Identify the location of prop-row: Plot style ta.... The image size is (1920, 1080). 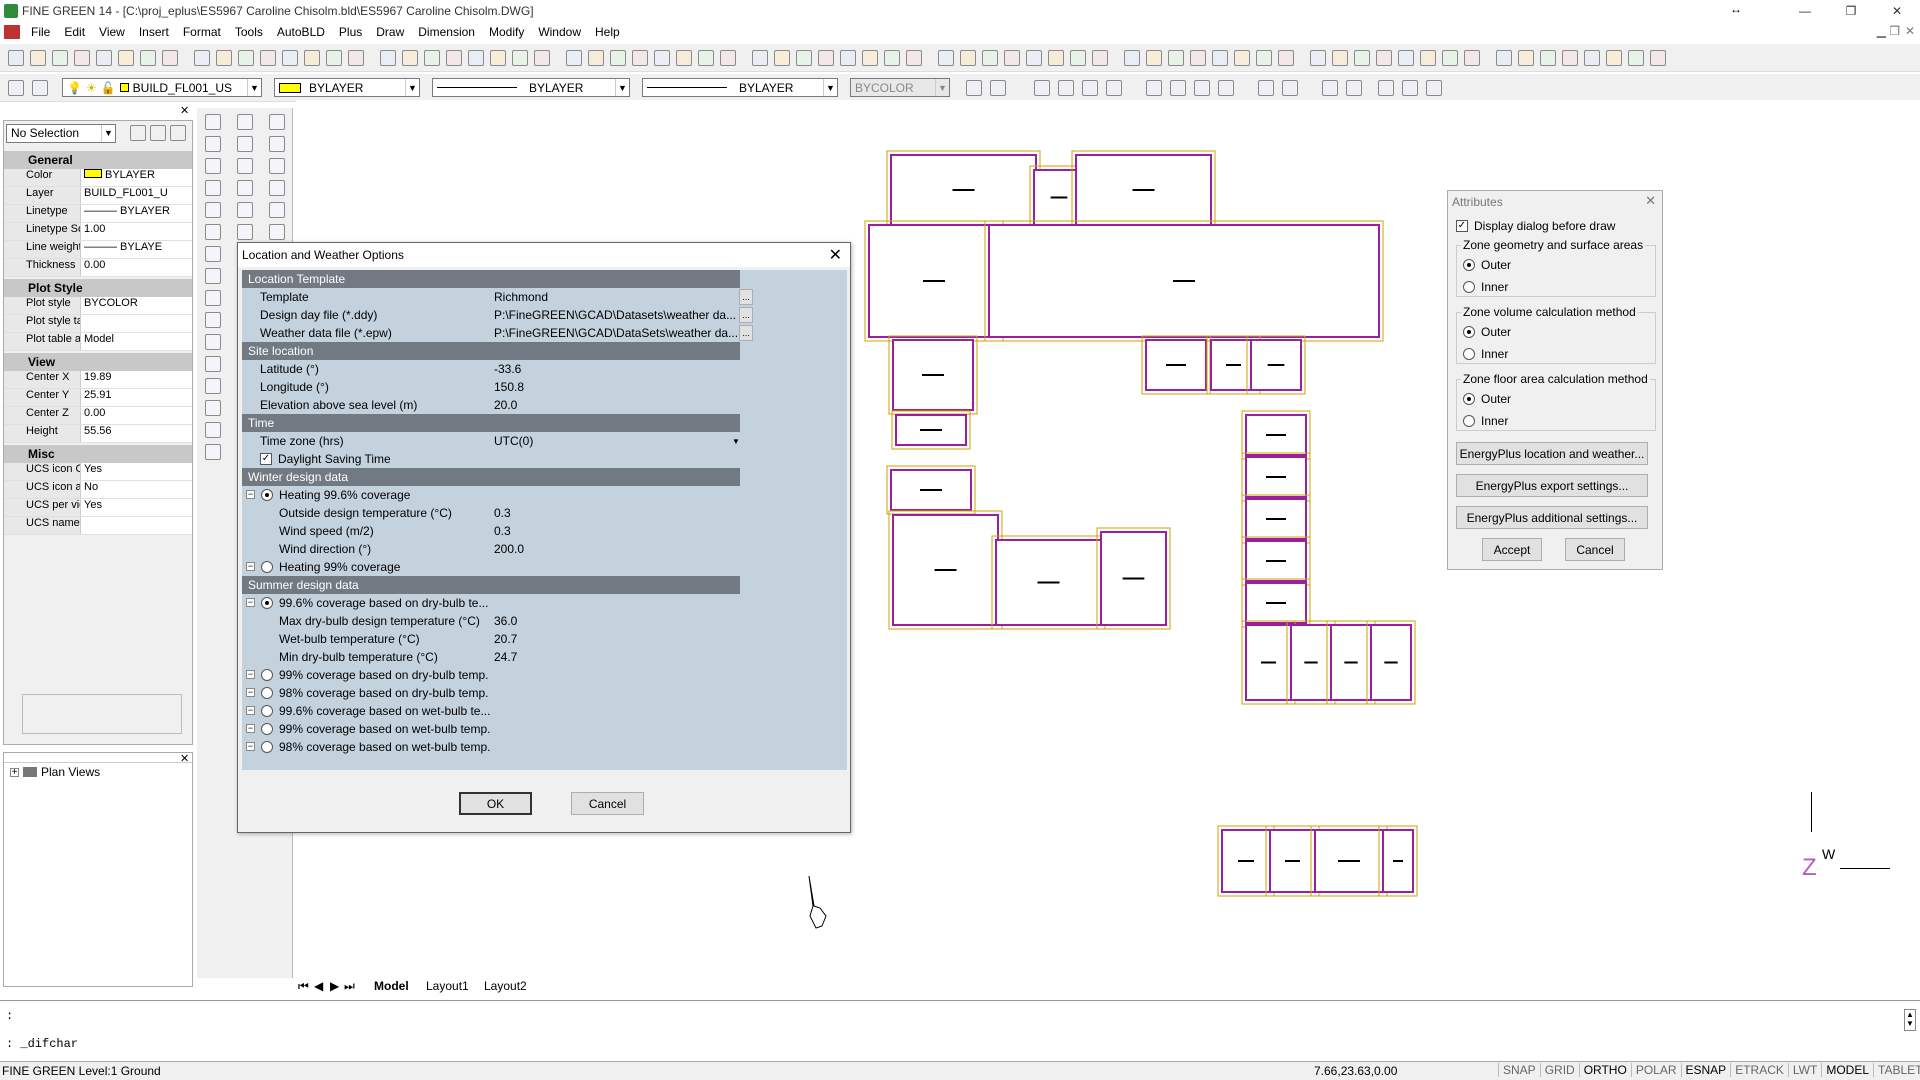
(98, 324).